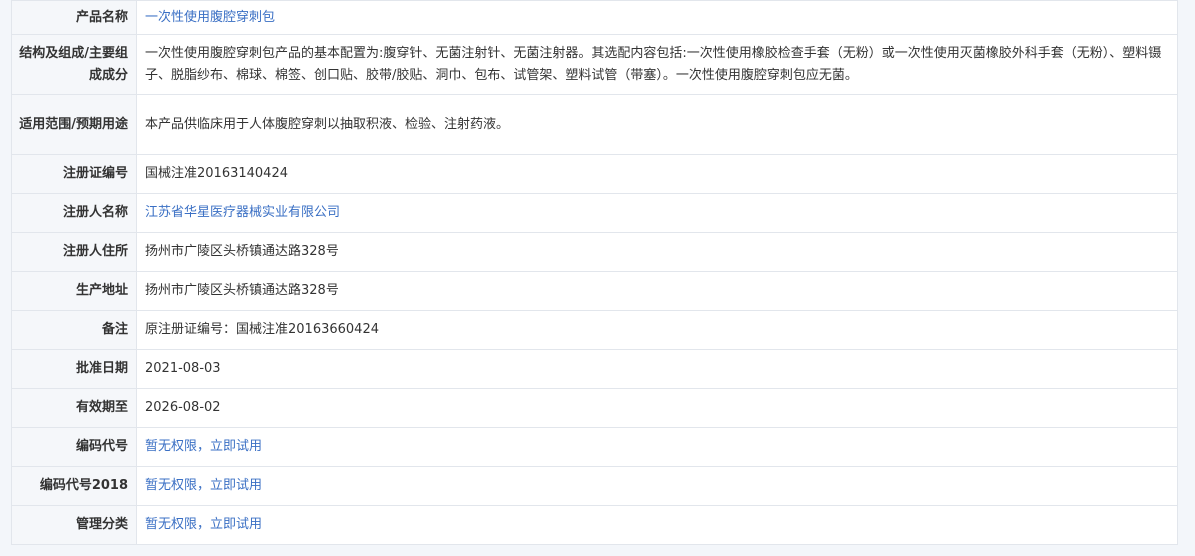 The width and height of the screenshot is (1195, 556). I want to click on table-row-production-address: 生产地址 扬州市广陵区头桥镇通达路328号, so click(594, 291).